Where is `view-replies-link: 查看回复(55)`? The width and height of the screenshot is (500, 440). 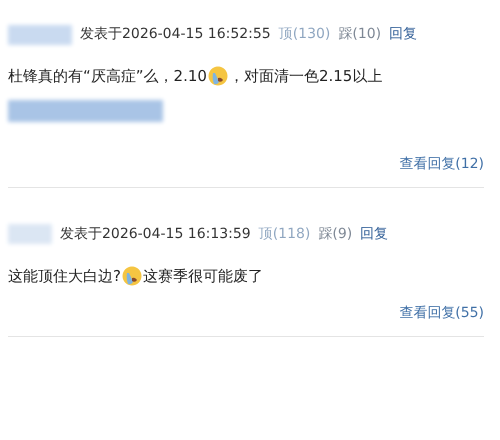
view-replies-link: 查看回复(55) is located at coordinates (441, 313).